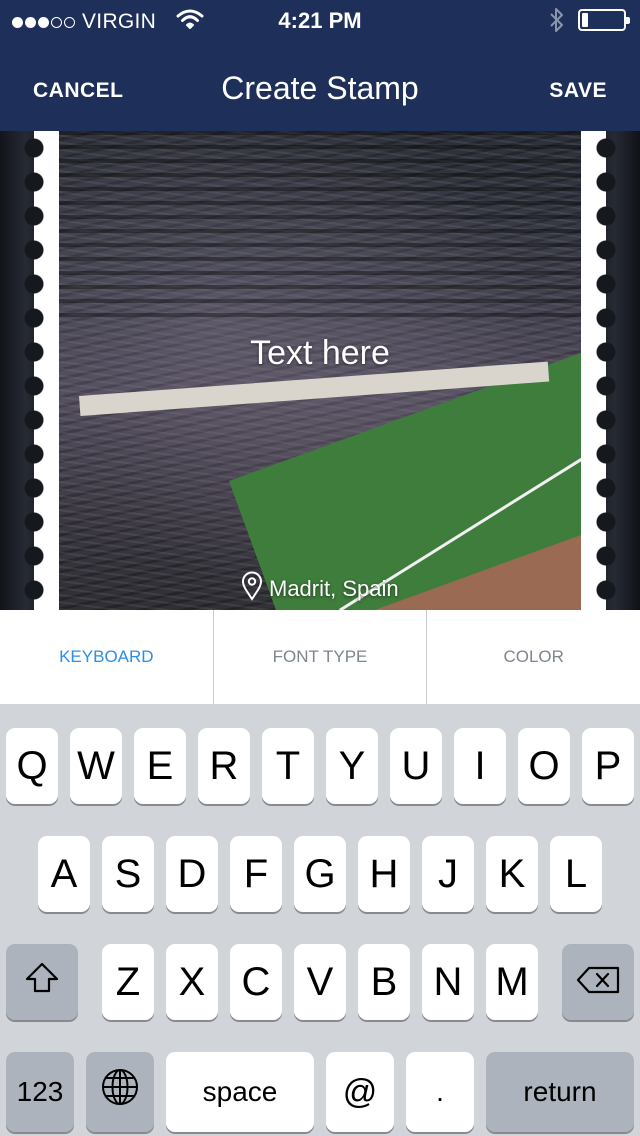 The image size is (640, 1136). I want to click on stamp-location-label: Madrit, Spain, so click(334, 588).